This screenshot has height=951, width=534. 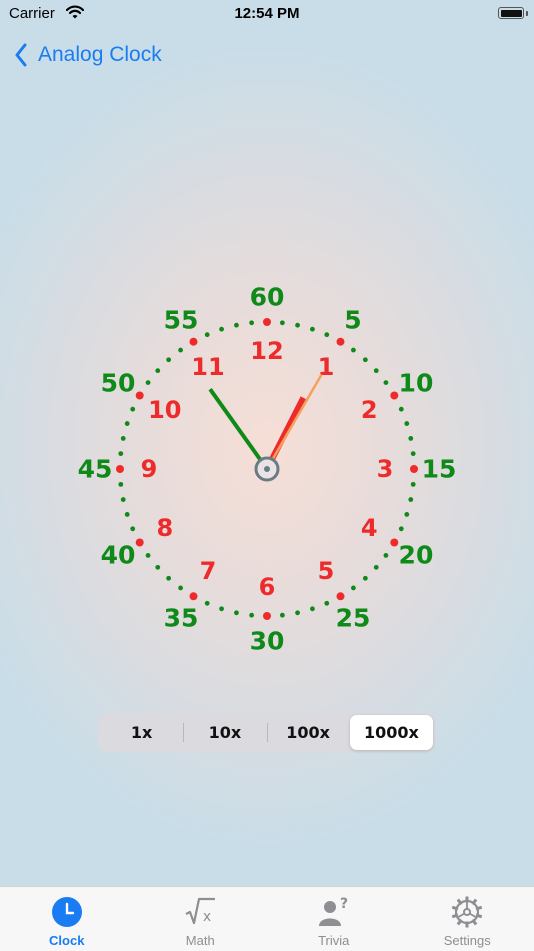 What do you see at coordinates (118, 383) in the screenshot?
I see `minute-number: 50` at bounding box center [118, 383].